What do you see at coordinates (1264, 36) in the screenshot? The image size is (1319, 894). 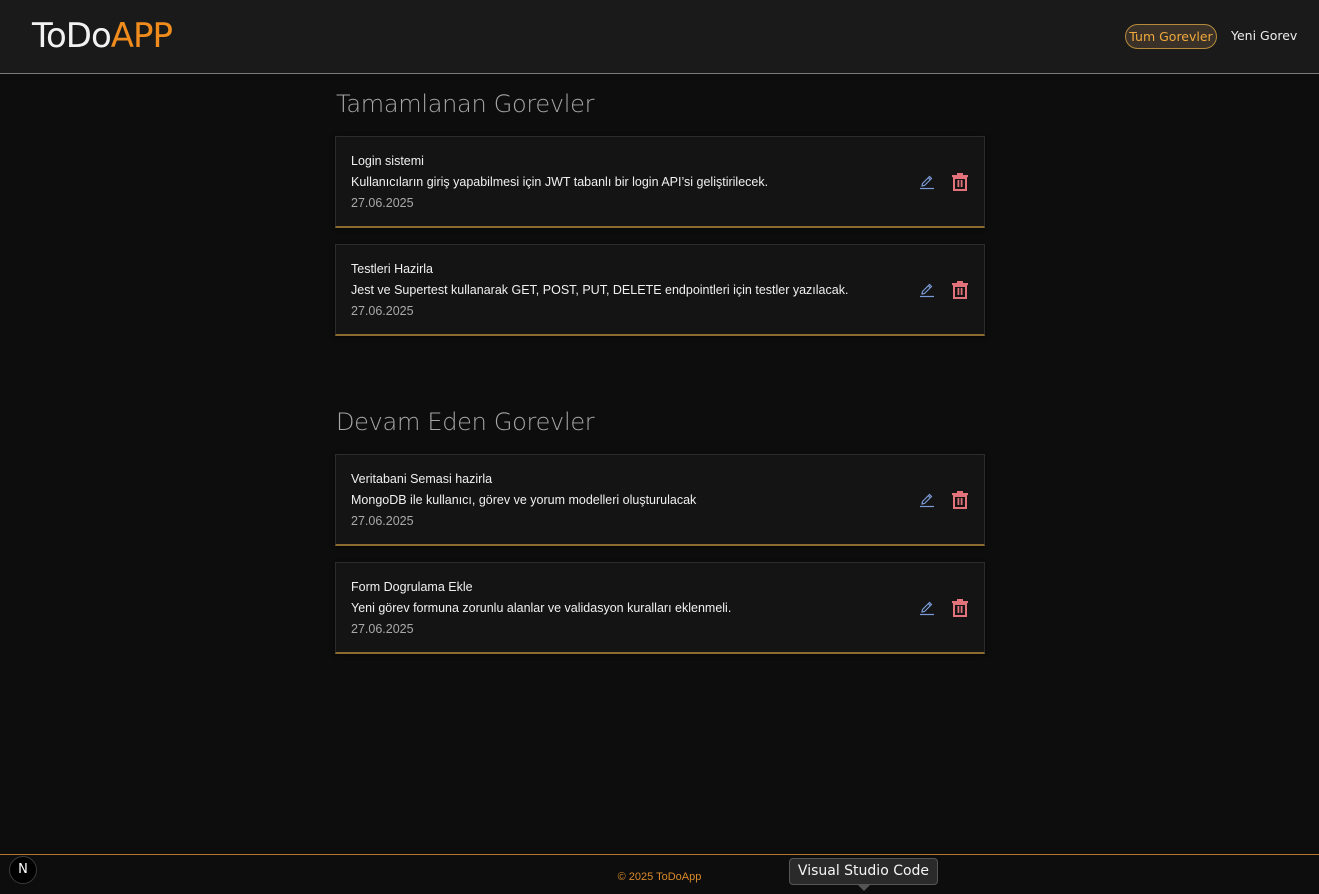 I see `nav-new-task-link: Yeni Gorev` at bounding box center [1264, 36].